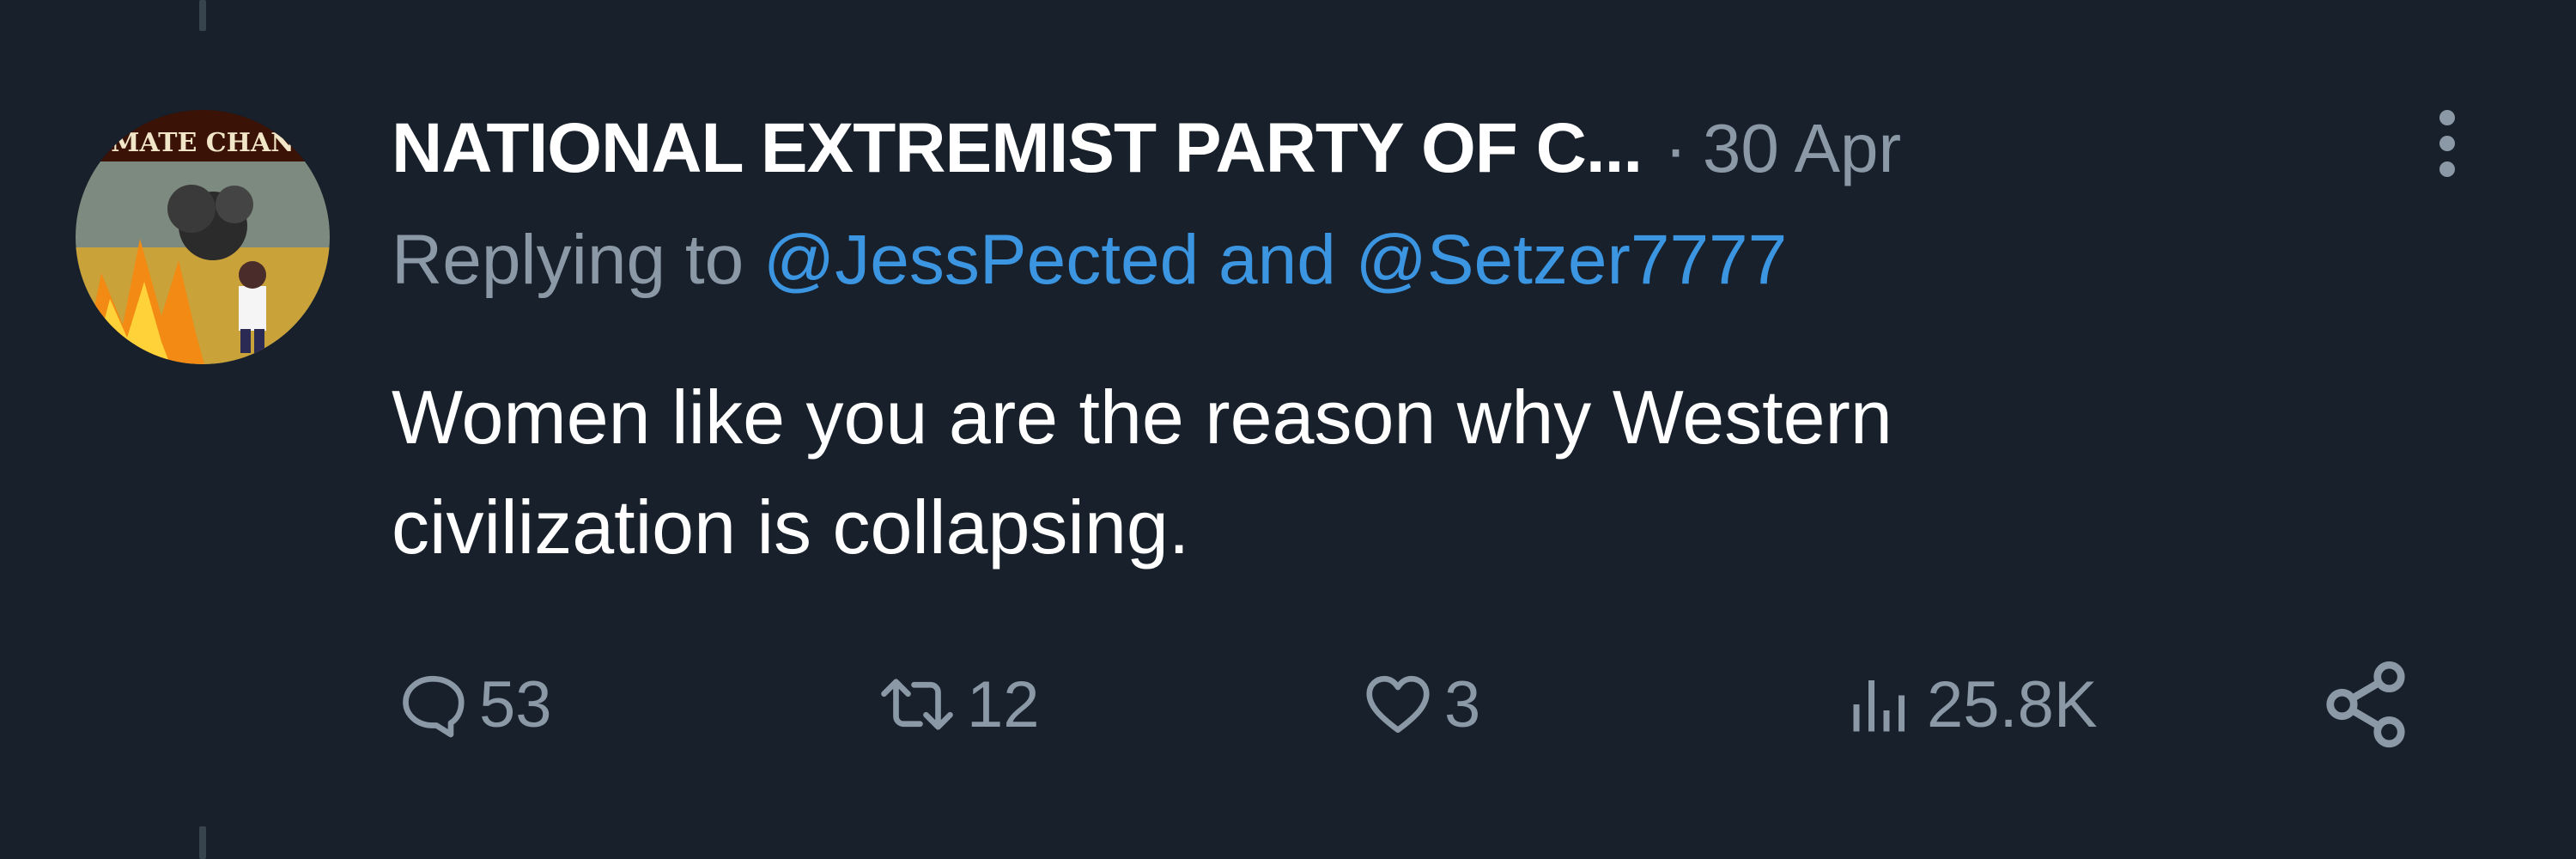 Image resolution: width=2576 pixels, height=859 pixels. I want to click on share-icon, so click(2365, 704).